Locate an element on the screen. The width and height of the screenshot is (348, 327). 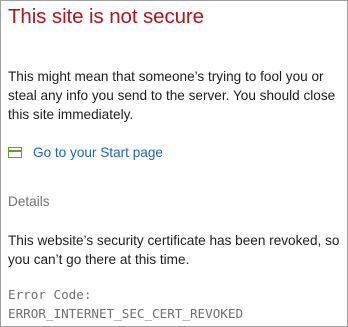
details-heading: Details is located at coordinates (29, 201).